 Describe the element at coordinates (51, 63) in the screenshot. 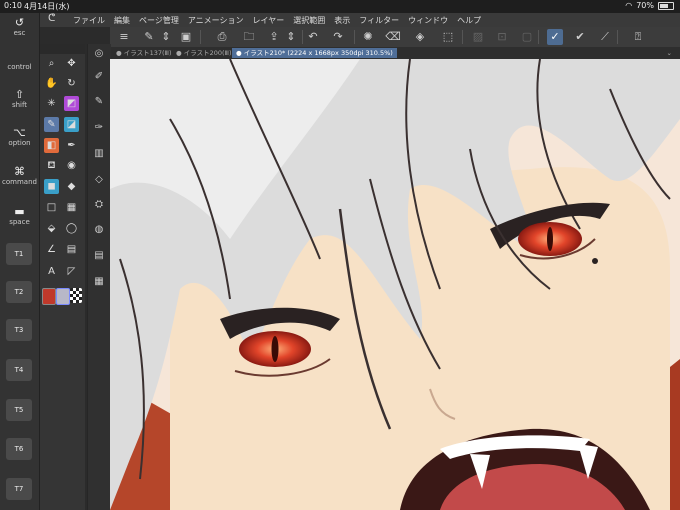

I see `magnifier-icon: ⌕` at that location.